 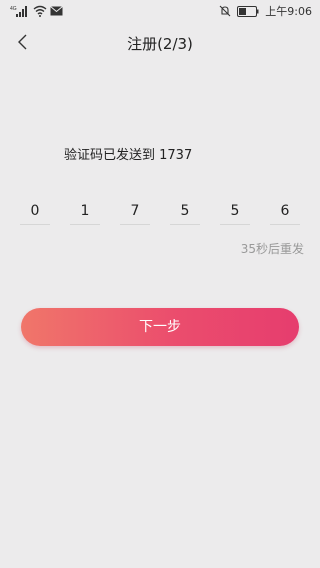 I want to click on status-bar-right: 上午9:06, so click(x=265, y=11).